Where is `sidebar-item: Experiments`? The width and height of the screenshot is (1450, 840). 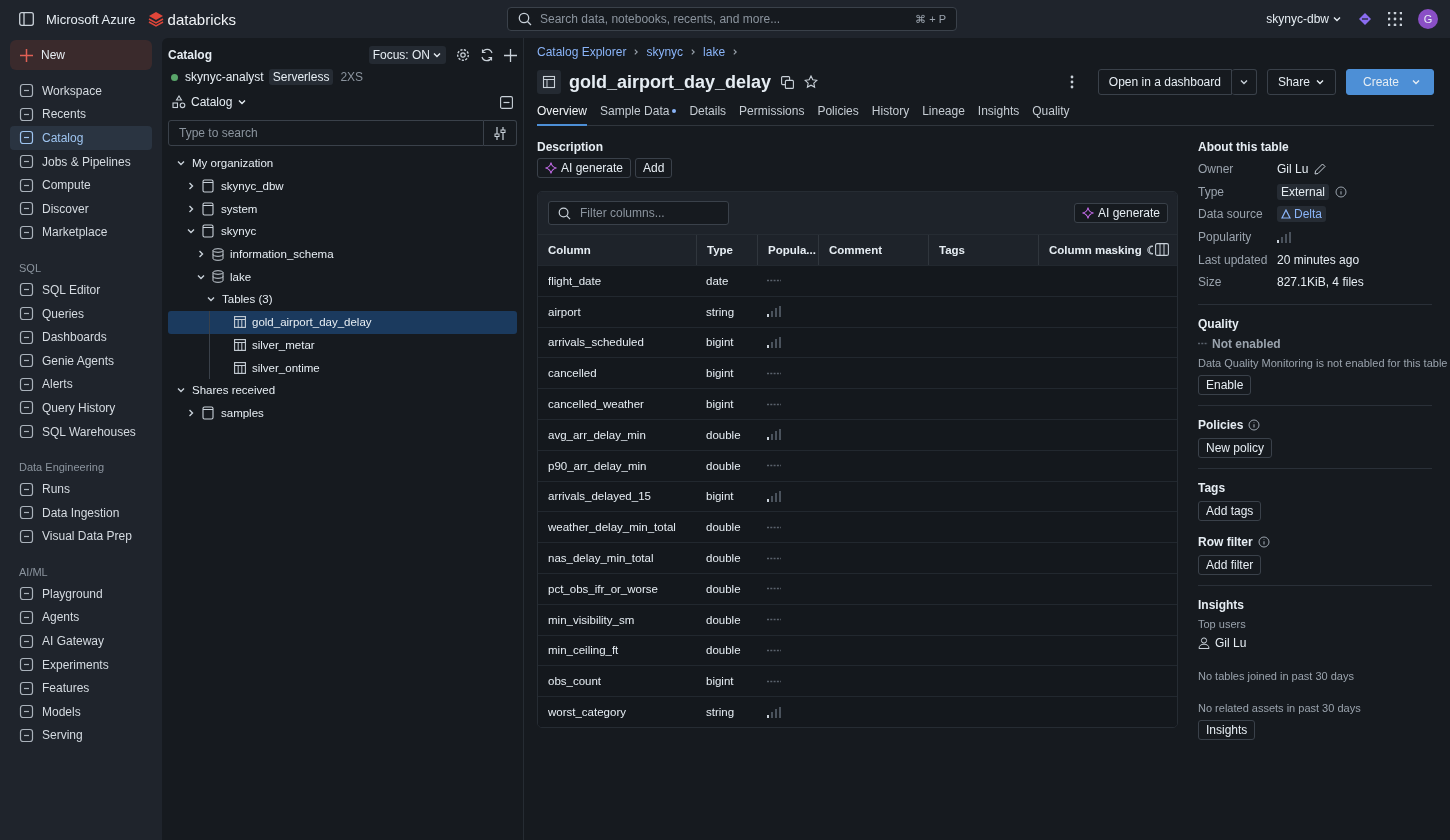 sidebar-item: Experiments is located at coordinates (81, 664).